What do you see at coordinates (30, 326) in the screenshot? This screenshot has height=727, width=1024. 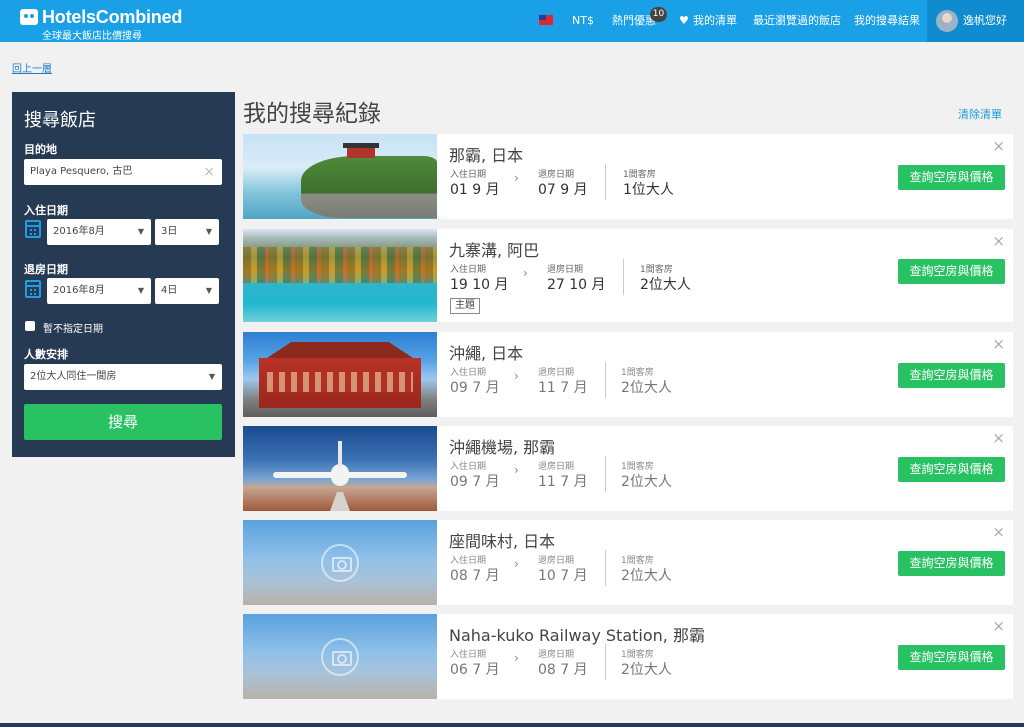 I see `flexible-dates-checkbox` at bounding box center [30, 326].